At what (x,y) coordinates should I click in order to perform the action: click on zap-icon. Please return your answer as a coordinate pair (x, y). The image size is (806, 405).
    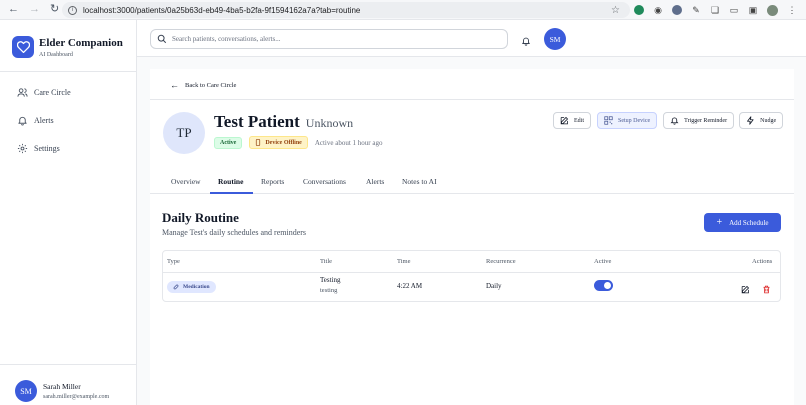
    Looking at the image, I should click on (750, 120).